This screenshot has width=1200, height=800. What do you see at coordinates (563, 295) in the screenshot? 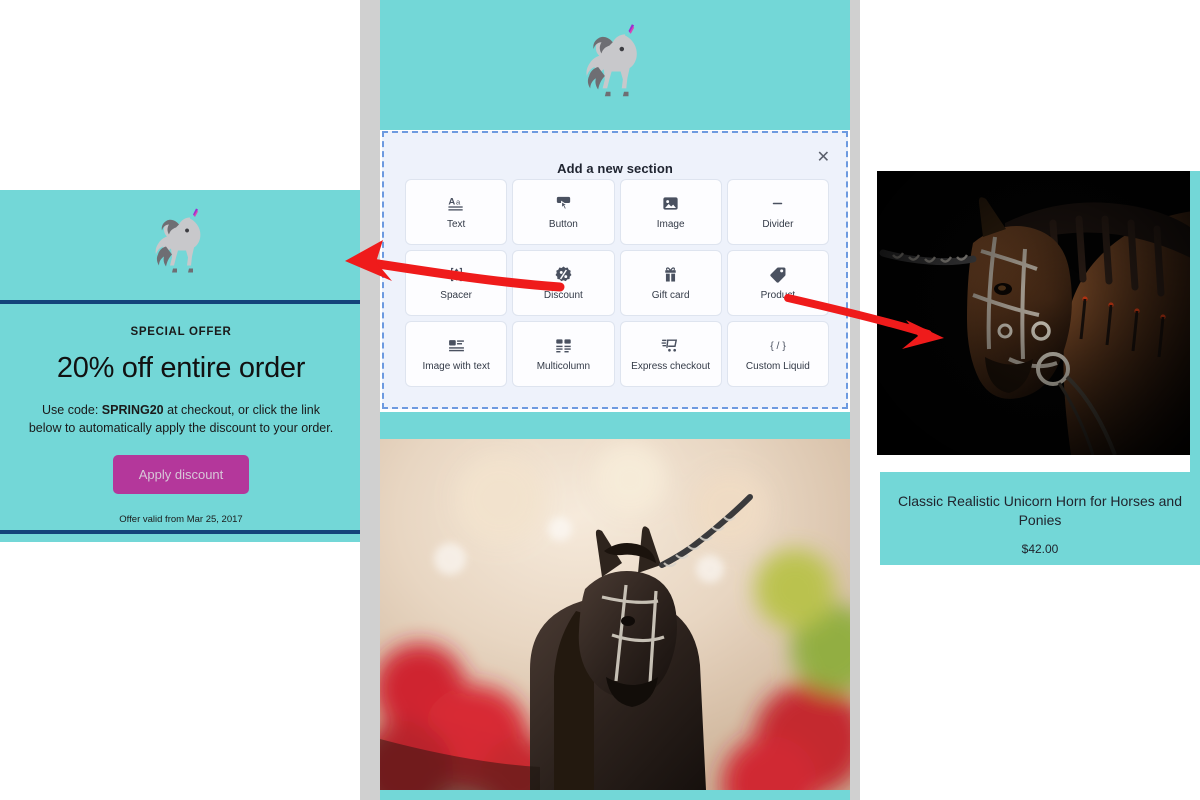
I see `section-option-label: Discount` at bounding box center [563, 295].